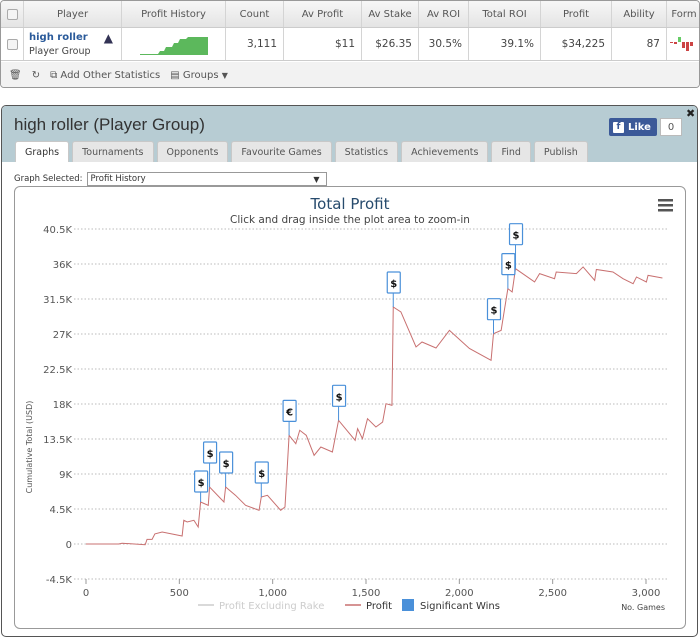 This screenshot has height=642, width=700. I want to click on x-tick-label: 0, so click(86, 593).